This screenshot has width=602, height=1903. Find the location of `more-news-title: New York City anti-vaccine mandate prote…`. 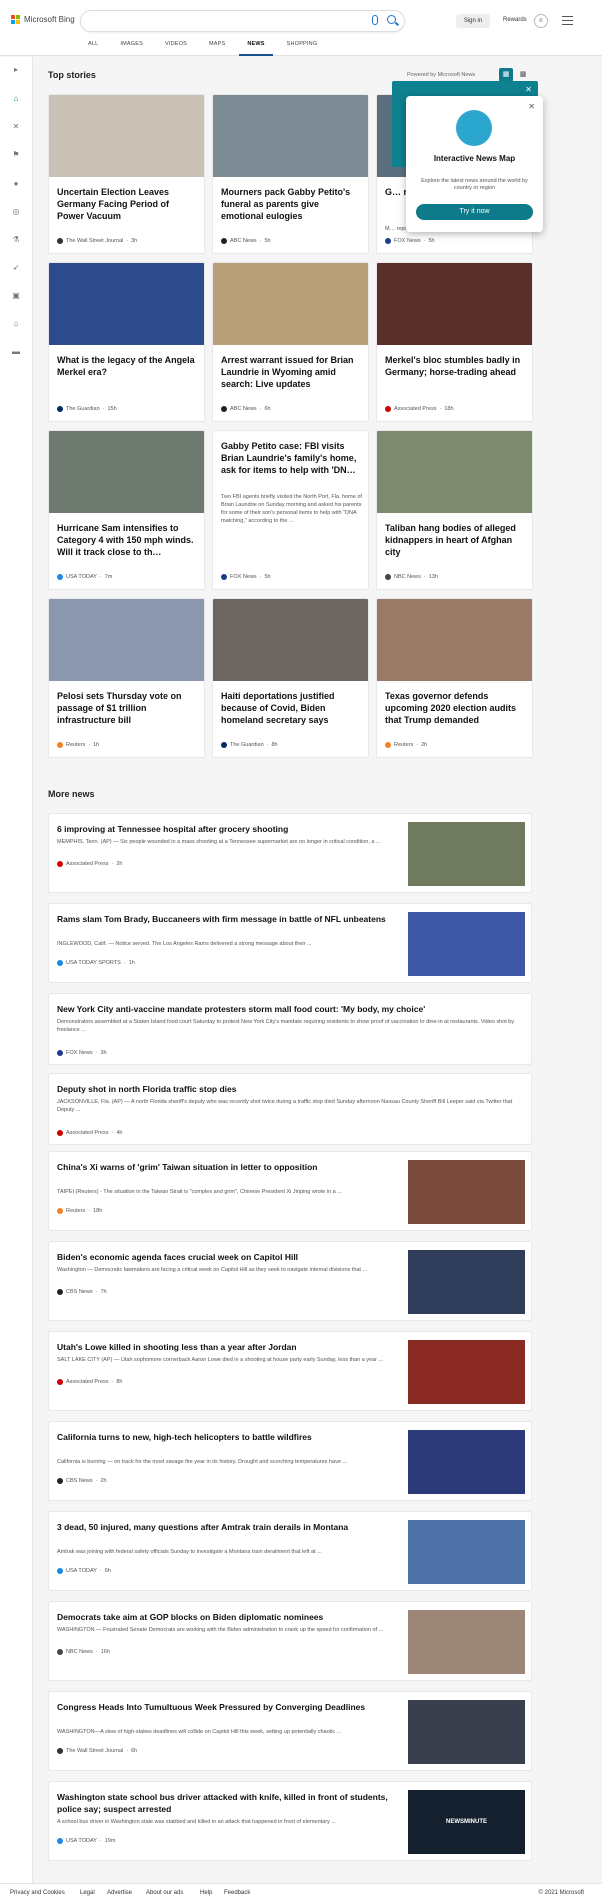

more-news-title: New York City anti-vaccine mandate prote… is located at coordinates (291, 1009).